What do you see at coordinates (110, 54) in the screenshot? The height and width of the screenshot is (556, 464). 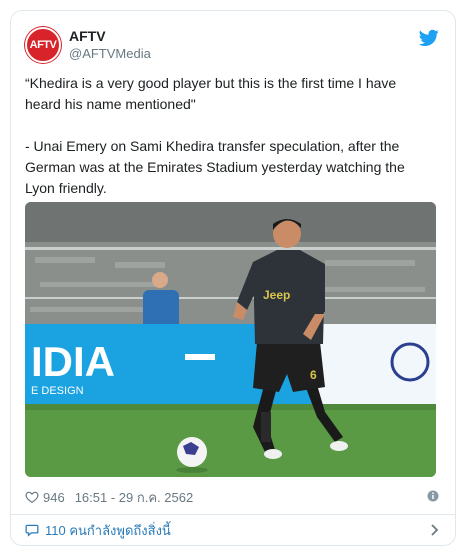 I see `user-handle: @AFTVMedia` at bounding box center [110, 54].